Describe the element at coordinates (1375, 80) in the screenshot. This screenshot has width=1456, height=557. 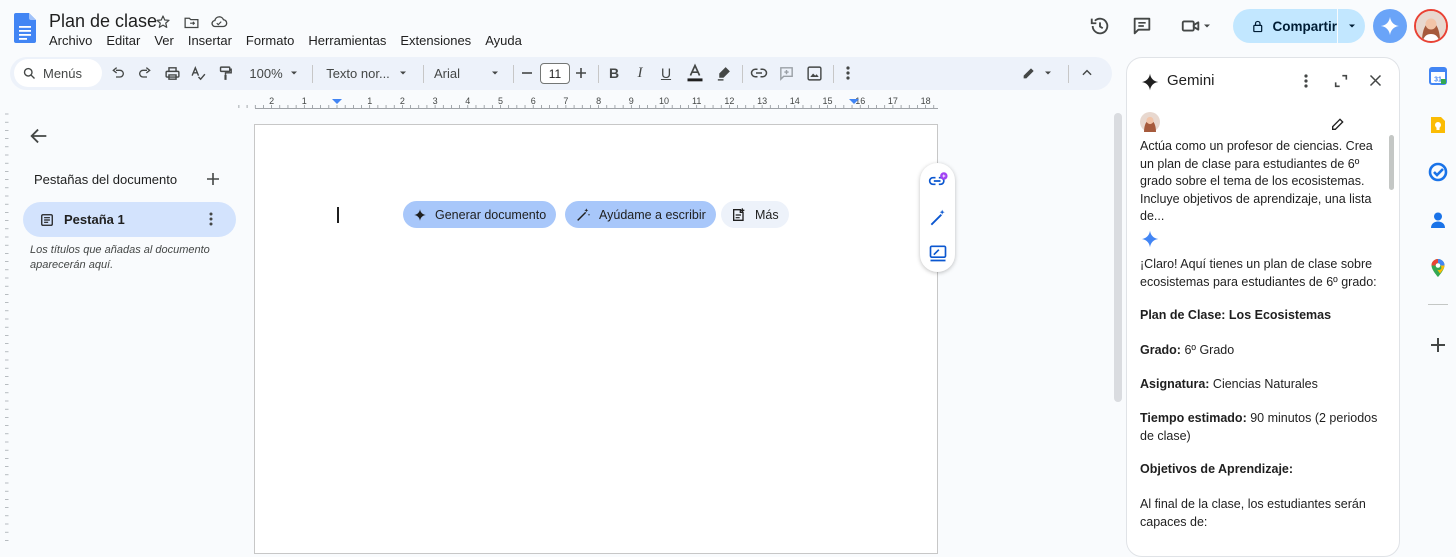
I see `close-panel-icon` at that location.